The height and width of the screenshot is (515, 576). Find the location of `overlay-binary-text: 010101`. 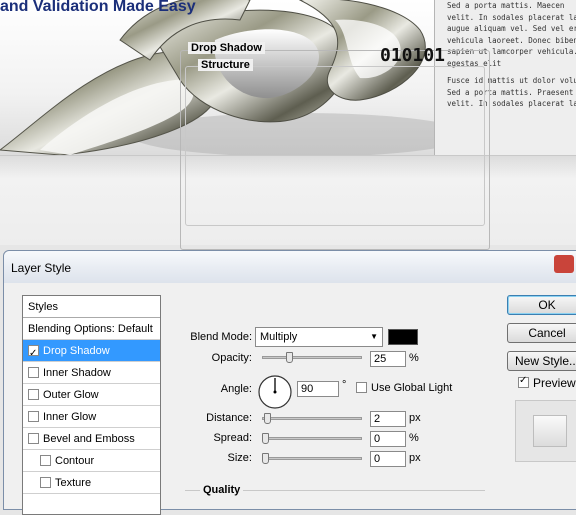

overlay-binary-text: 010101 is located at coordinates (413, 55).